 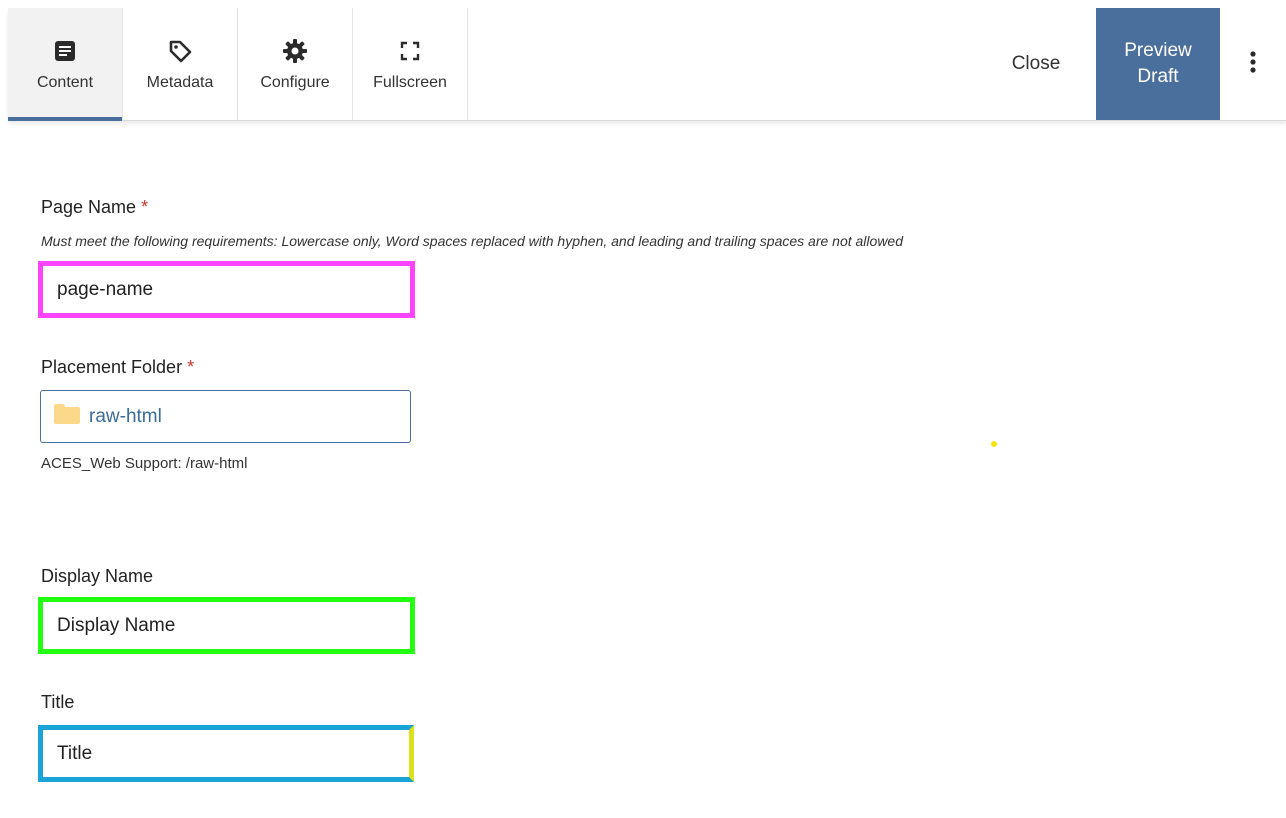 What do you see at coordinates (1158, 64) in the screenshot?
I see `preview-draft-button: Preview Draft` at bounding box center [1158, 64].